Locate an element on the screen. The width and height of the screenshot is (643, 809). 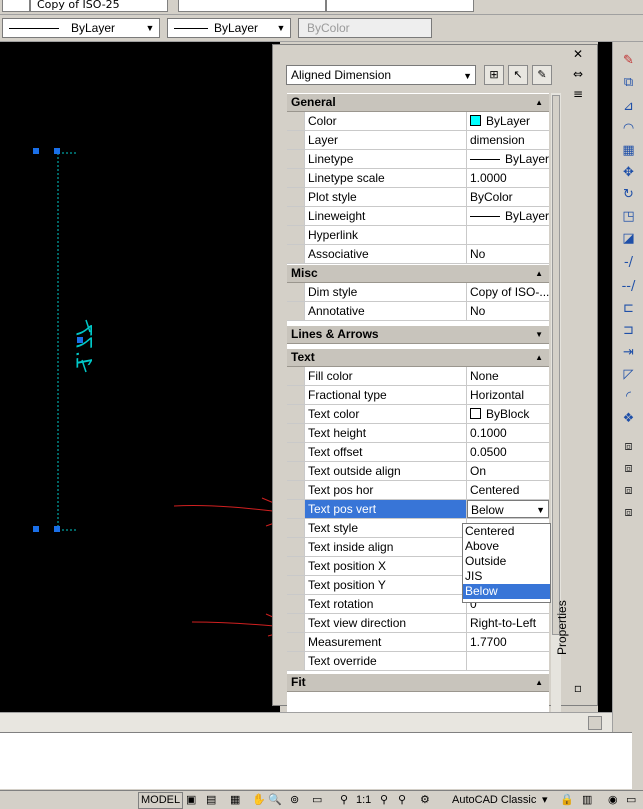
copy-icon: ⧉ is located at coordinates (628, 82).